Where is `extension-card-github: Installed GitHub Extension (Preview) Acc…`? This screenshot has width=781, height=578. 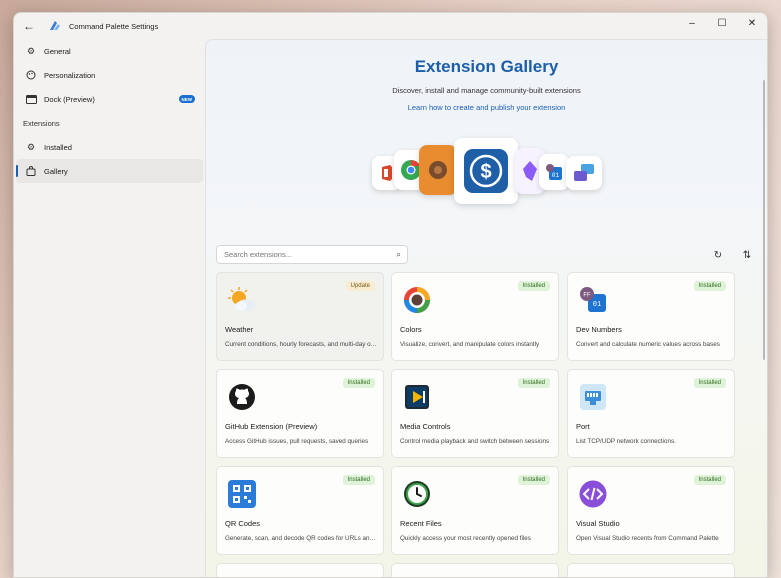
extension-card-github: Installed GitHub Extension (Preview) Acc… is located at coordinates (300, 413).